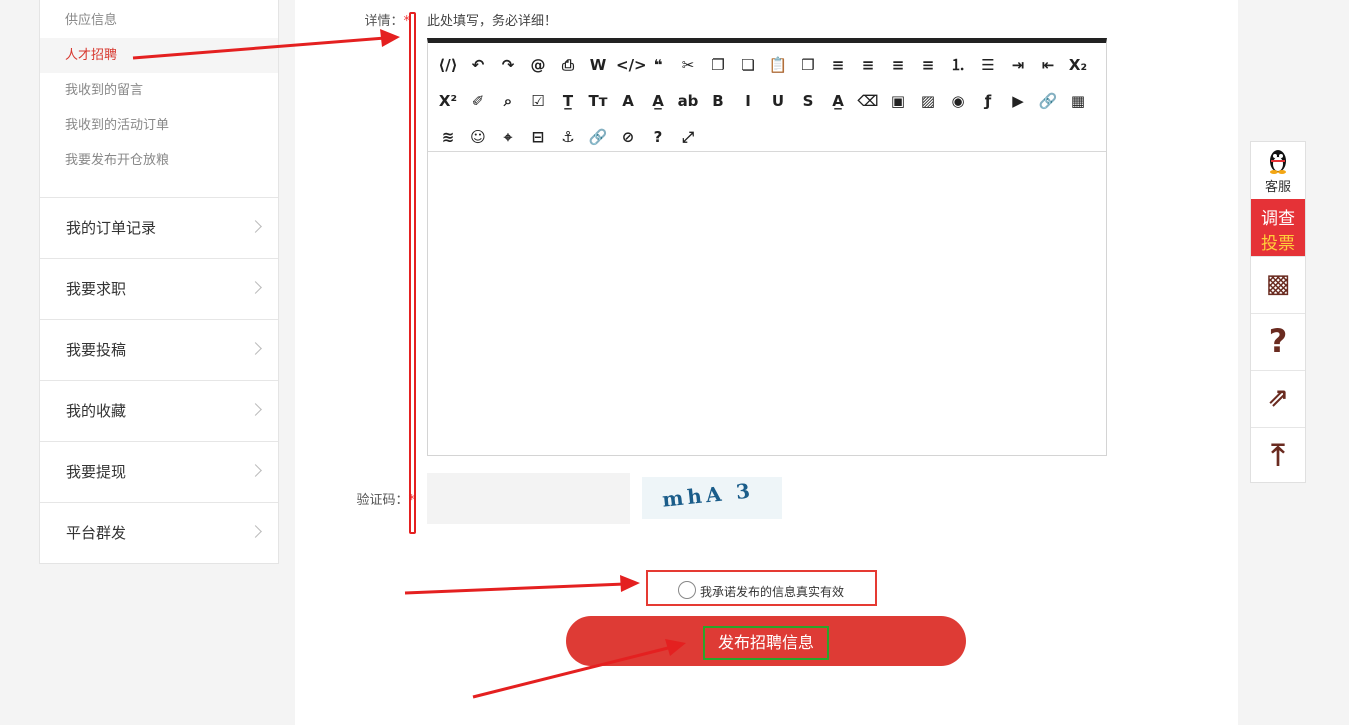  Describe the element at coordinates (159, 125) in the screenshot. I see `sidebar-item-activity-orders: 我收到的活动订单` at that location.